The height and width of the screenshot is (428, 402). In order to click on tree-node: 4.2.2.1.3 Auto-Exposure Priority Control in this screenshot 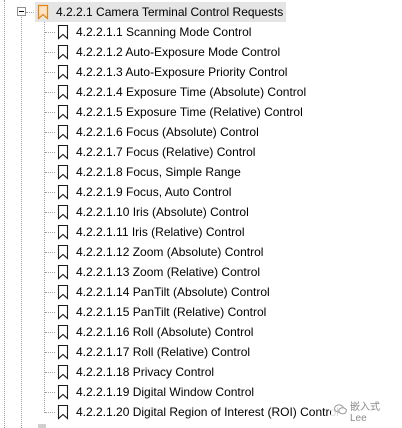, I will do `click(171, 72)`.